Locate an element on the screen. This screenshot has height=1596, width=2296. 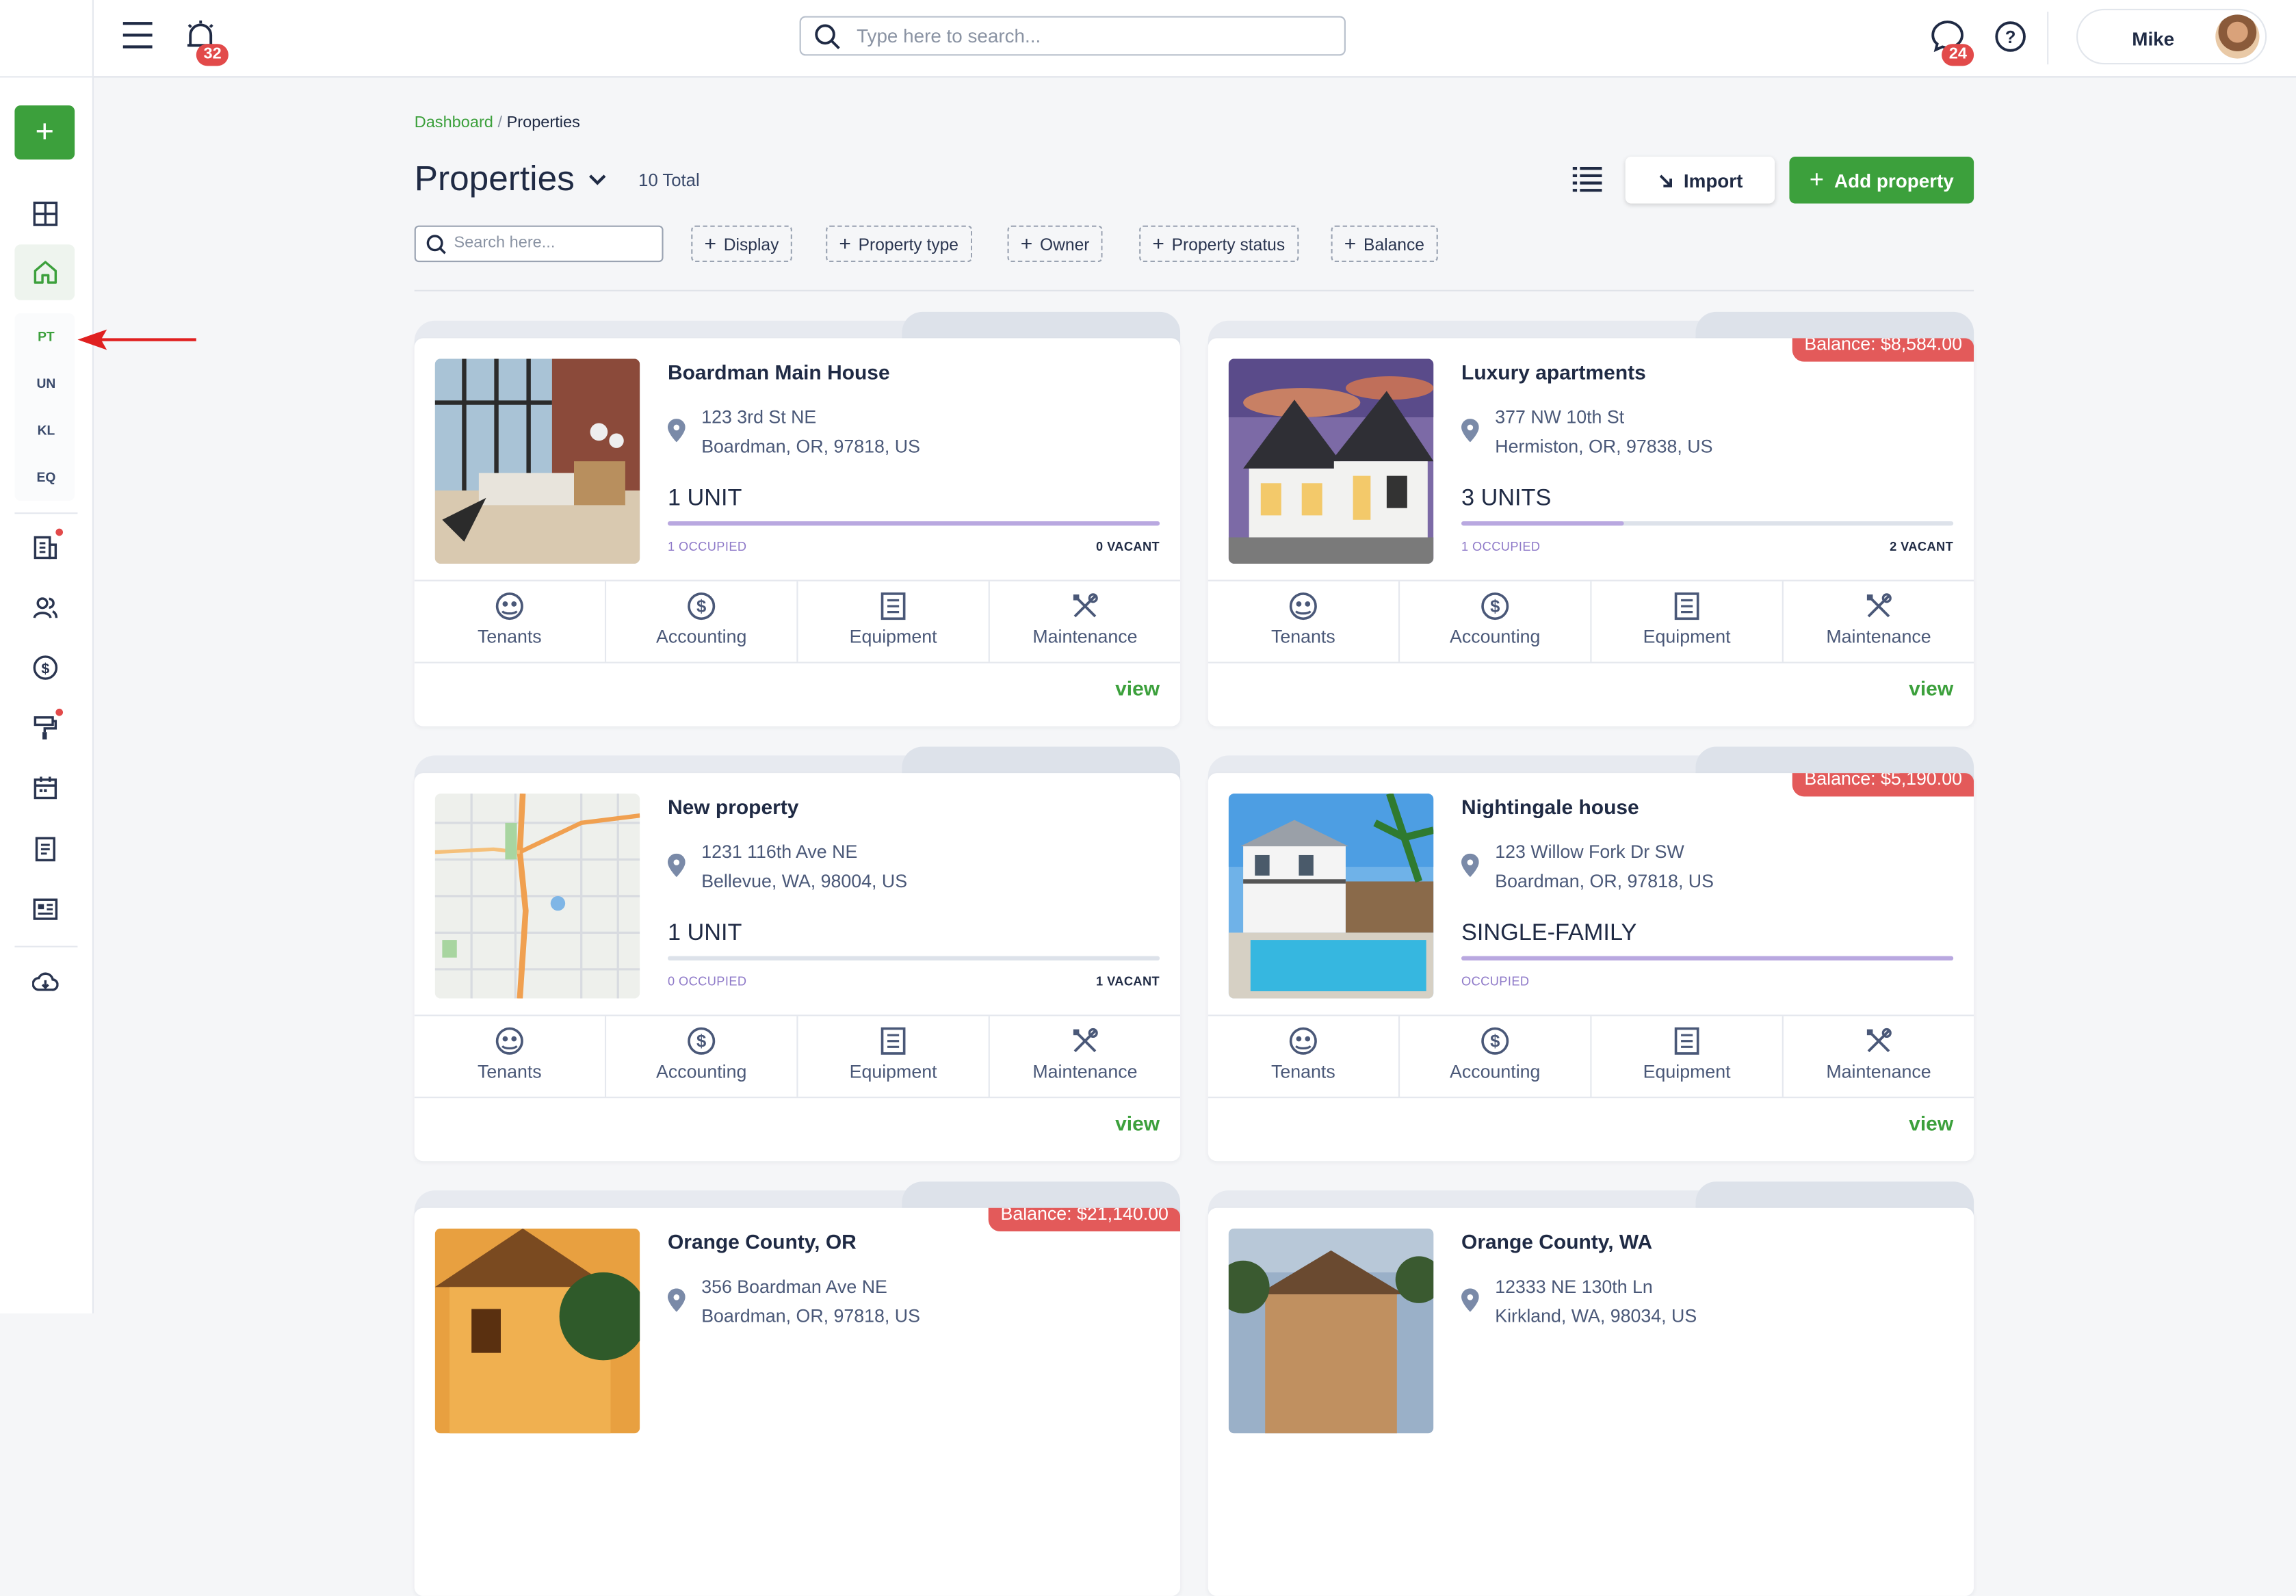
notification-dot is located at coordinates (59, 532).